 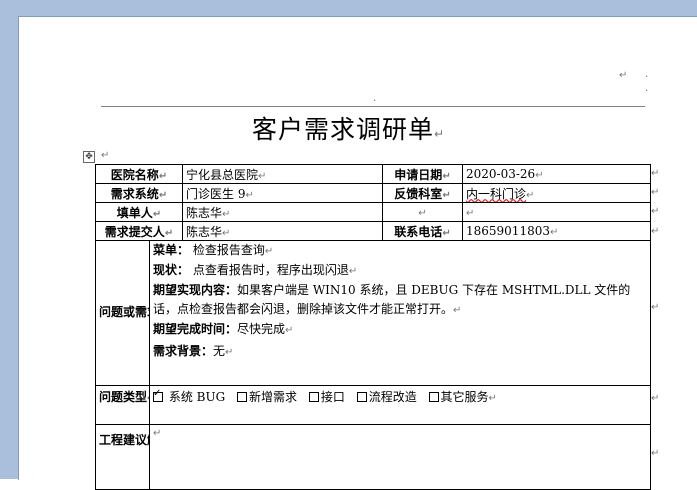 What do you see at coordinates (282, 231) in the screenshot?
I see `submitter-value: 陈志华↵` at bounding box center [282, 231].